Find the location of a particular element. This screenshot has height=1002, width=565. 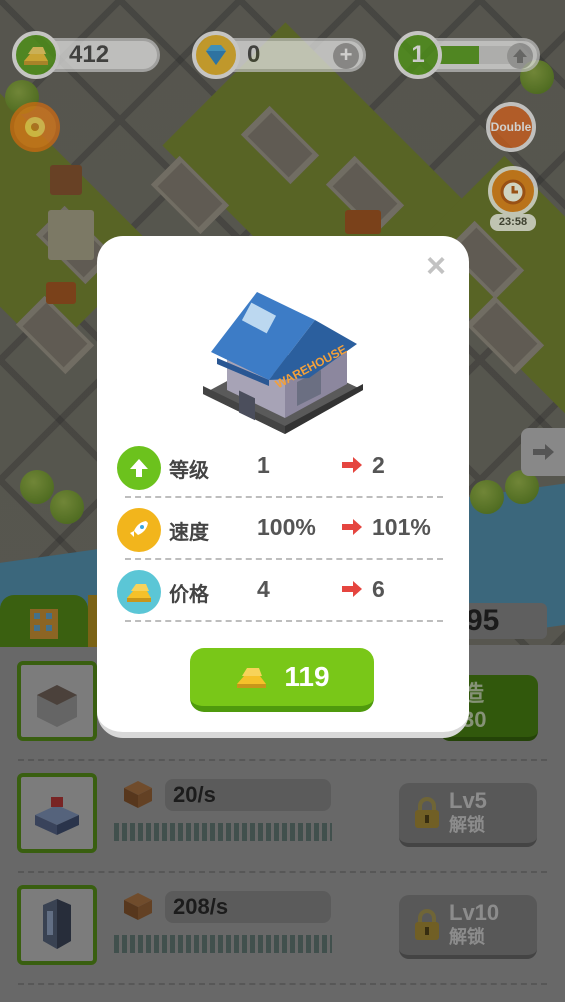

level-progress-fill is located at coordinates (458, 55).